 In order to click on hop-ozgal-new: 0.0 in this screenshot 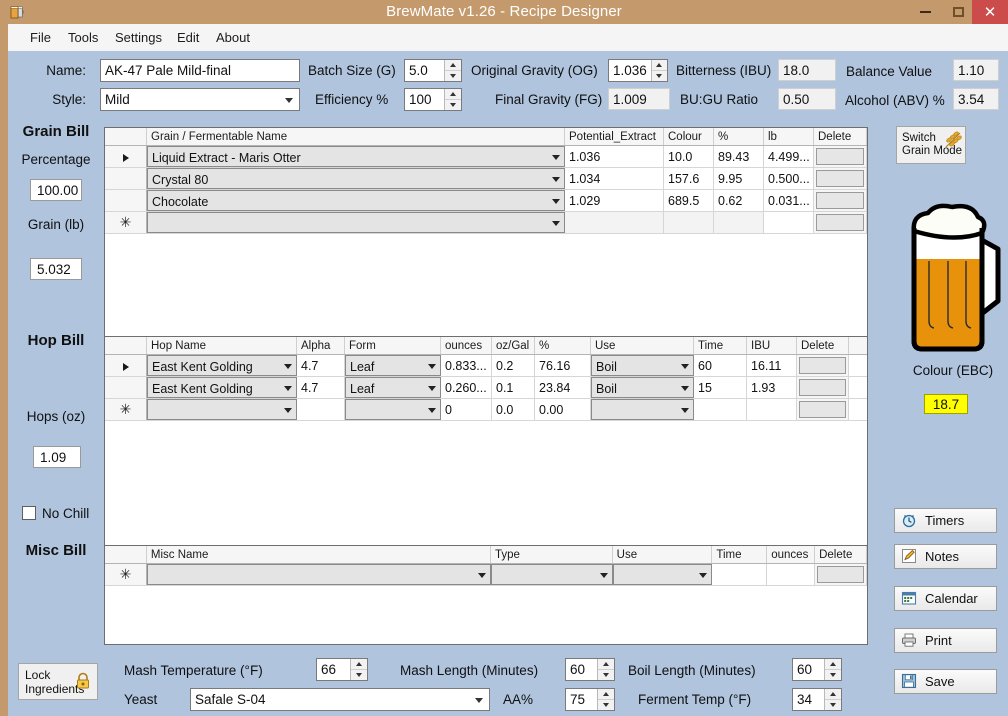, I will do `click(513, 409)`.